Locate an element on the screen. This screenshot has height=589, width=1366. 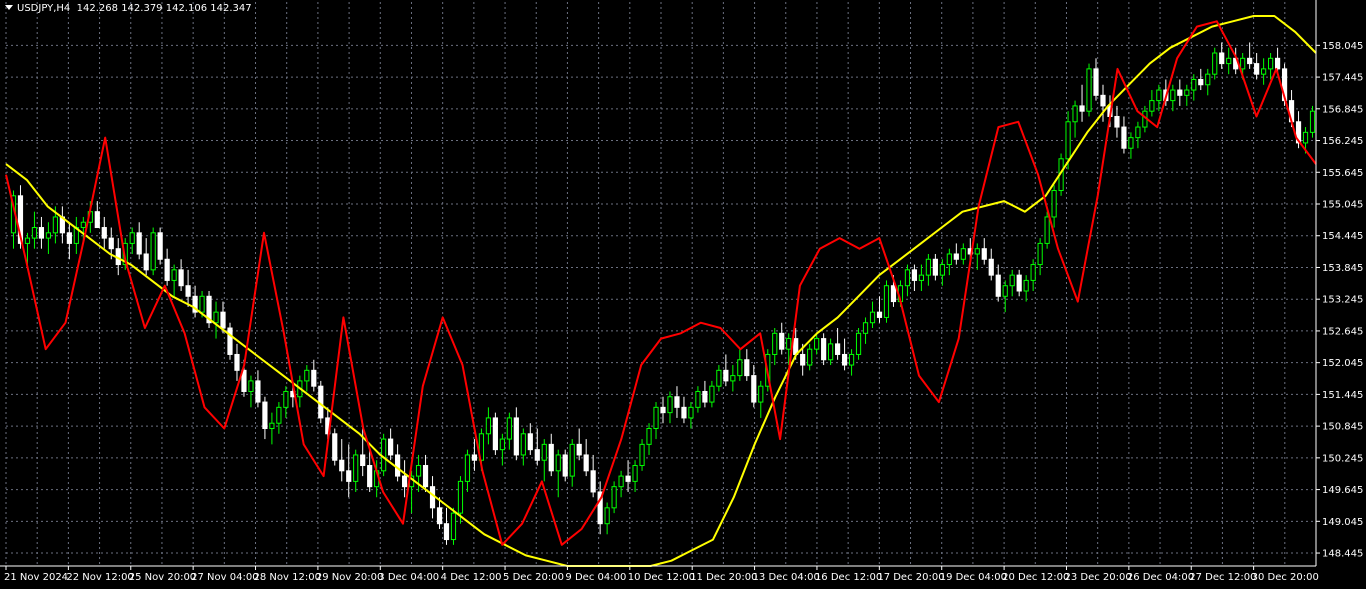
y-tick-label: 152.645 is located at coordinates (1342, 331).